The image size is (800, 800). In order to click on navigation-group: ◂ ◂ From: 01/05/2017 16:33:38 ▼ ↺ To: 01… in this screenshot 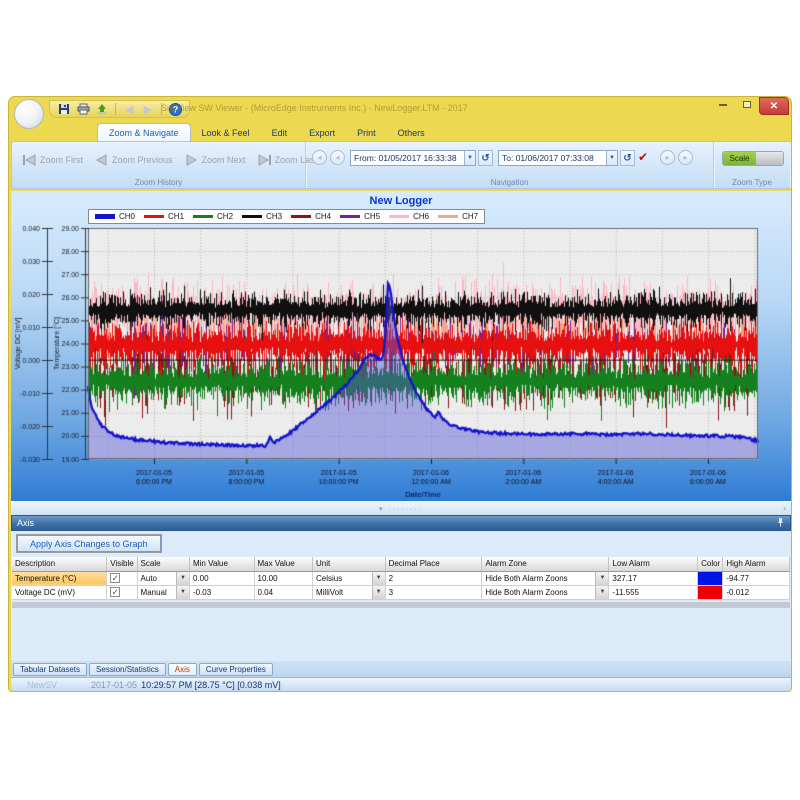, I will do `click(510, 165)`.